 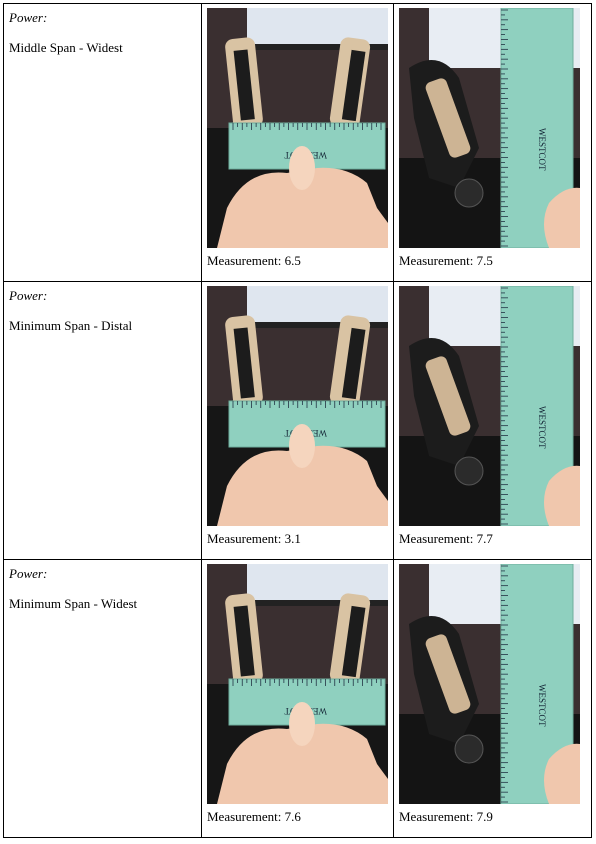 I want to click on photo-cell: WESTCOT Measurement: 7.5, so click(x=492, y=142).